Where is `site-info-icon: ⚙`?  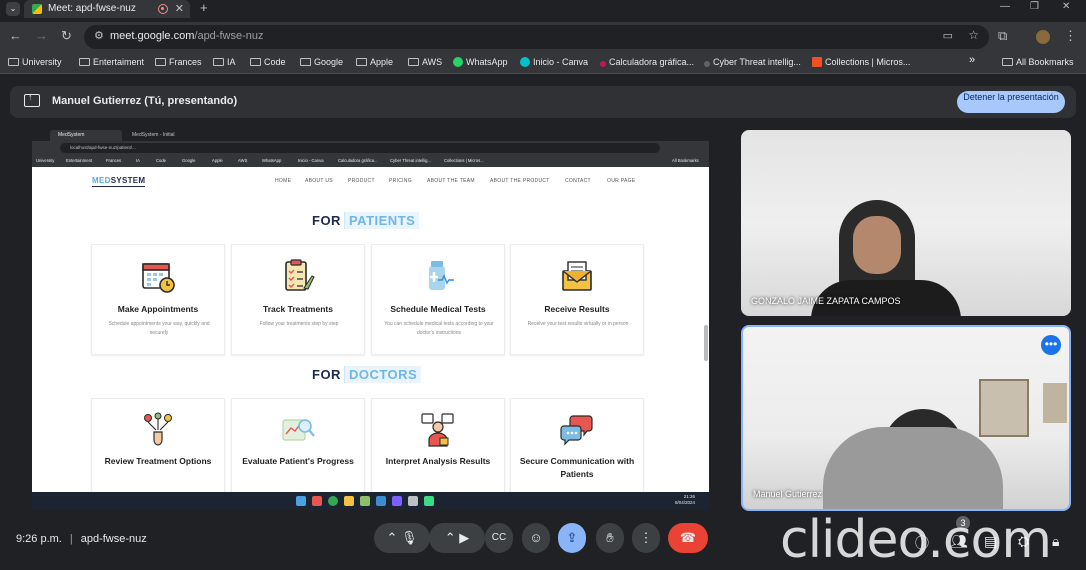
site-info-icon: ⚙ is located at coordinates (99, 35).